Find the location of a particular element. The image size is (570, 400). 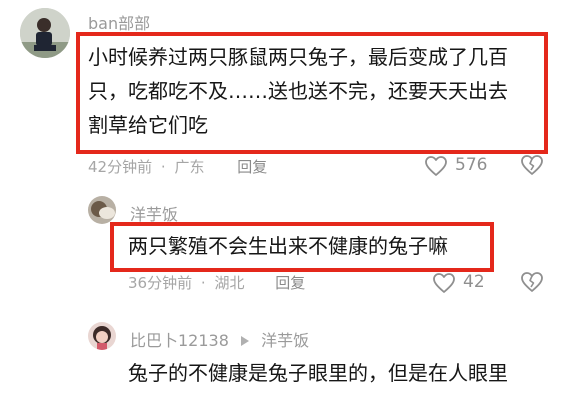

comment-text: 两只繁殖不会生出来不健康的兔子嘛 is located at coordinates (288, 246).